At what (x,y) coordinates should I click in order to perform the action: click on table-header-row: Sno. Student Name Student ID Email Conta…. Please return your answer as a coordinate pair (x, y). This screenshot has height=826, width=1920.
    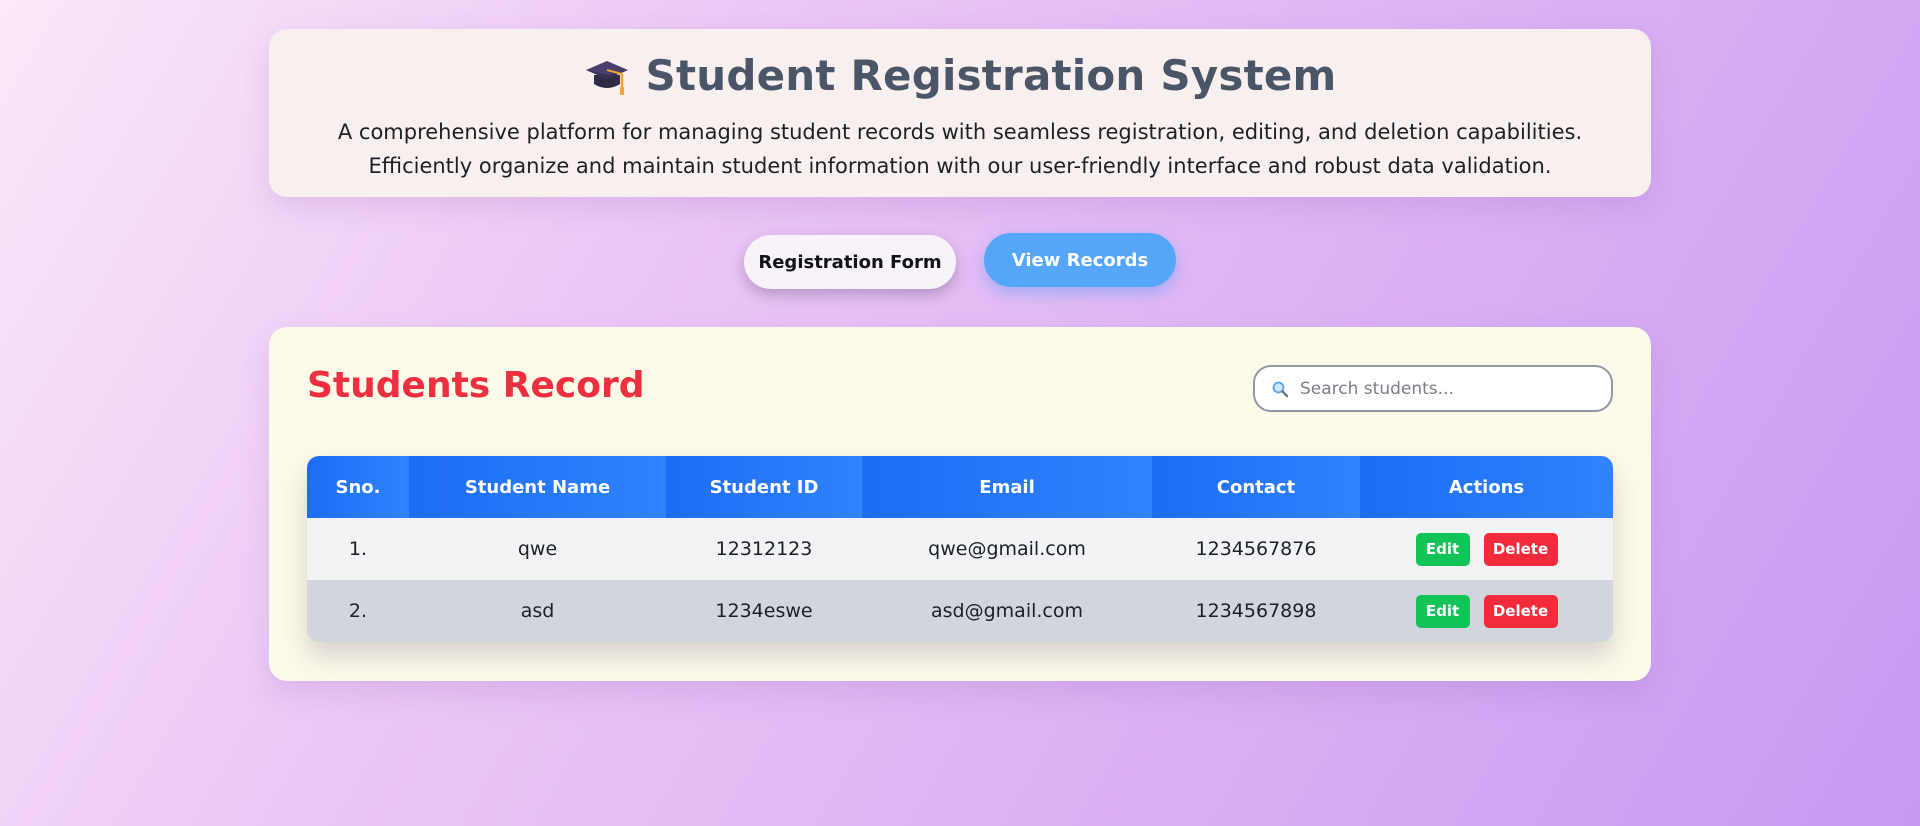
    Looking at the image, I should click on (960, 487).